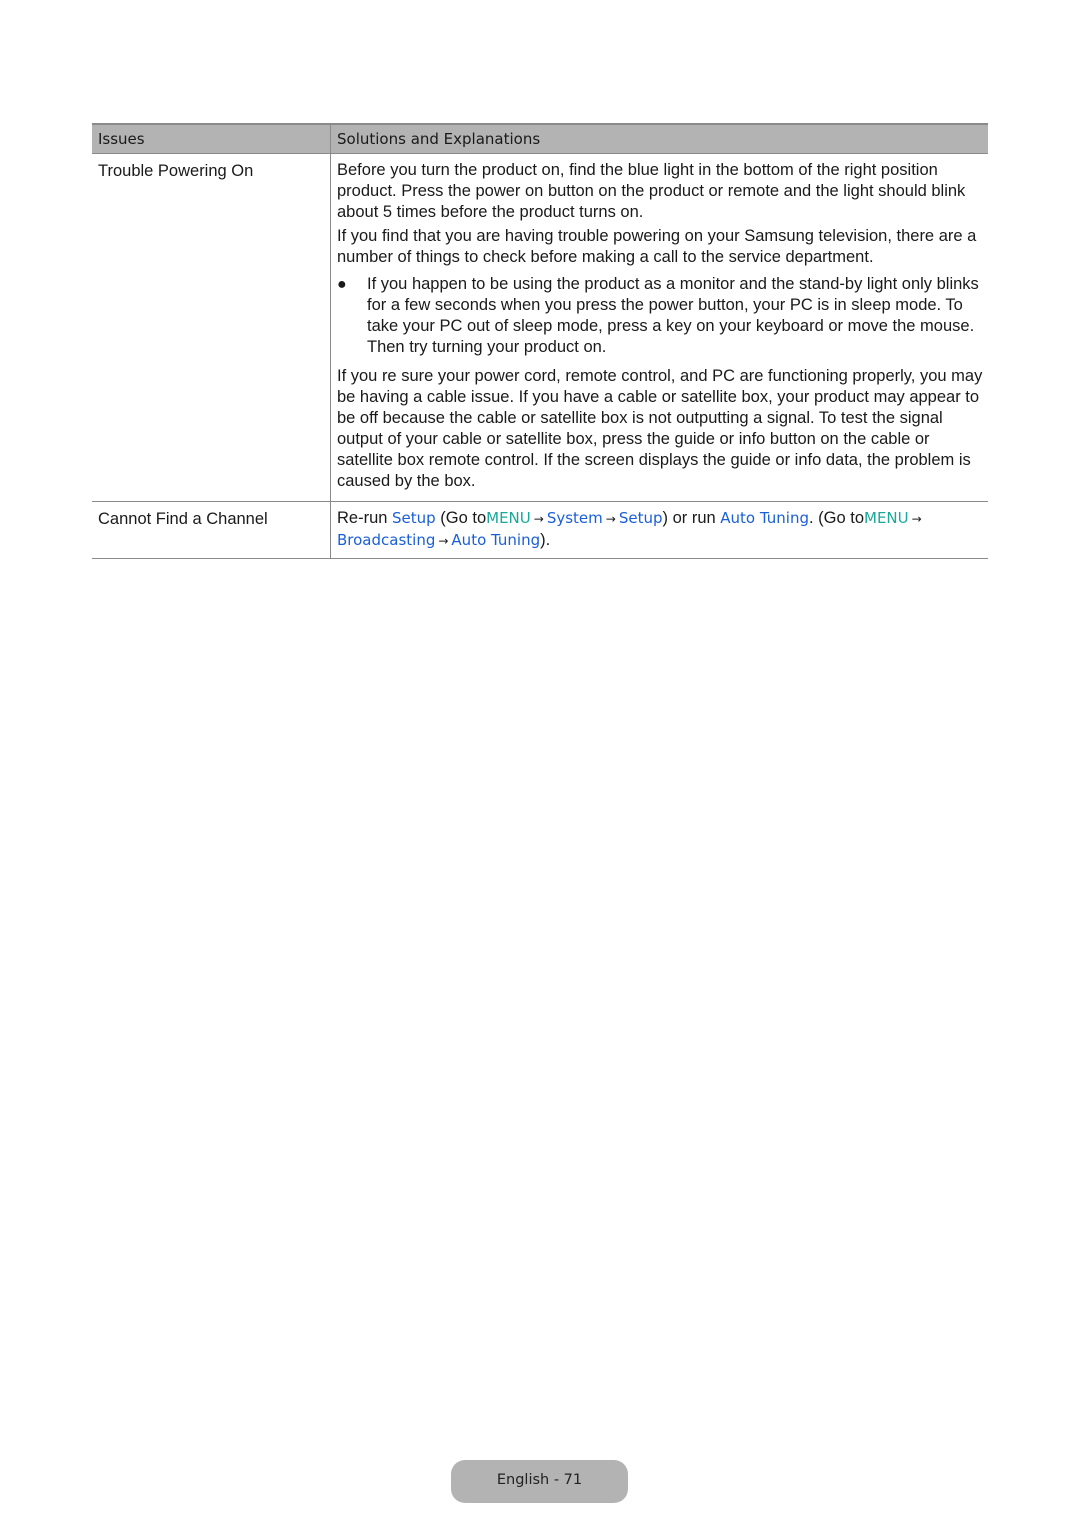 The width and height of the screenshot is (1080, 1534). Describe the element at coordinates (211, 530) in the screenshot. I see `issue-cell: Cannot Find a Channel` at that location.